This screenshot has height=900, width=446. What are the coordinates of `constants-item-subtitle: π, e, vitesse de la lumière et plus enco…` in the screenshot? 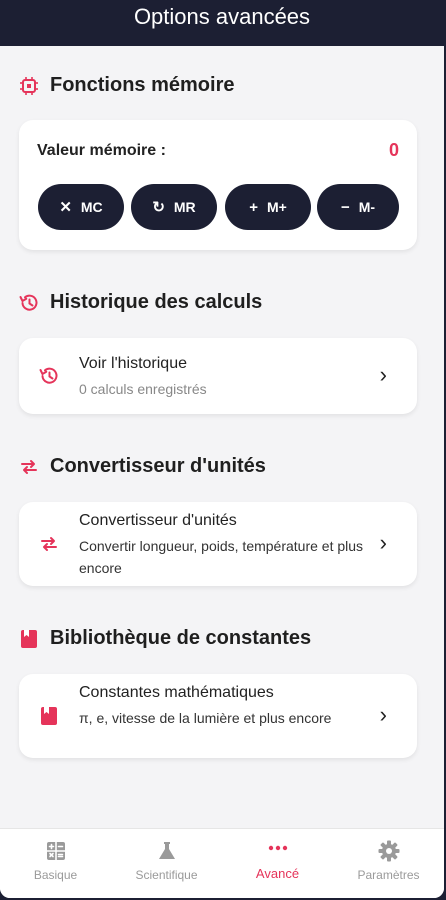 It's located at (205, 718).